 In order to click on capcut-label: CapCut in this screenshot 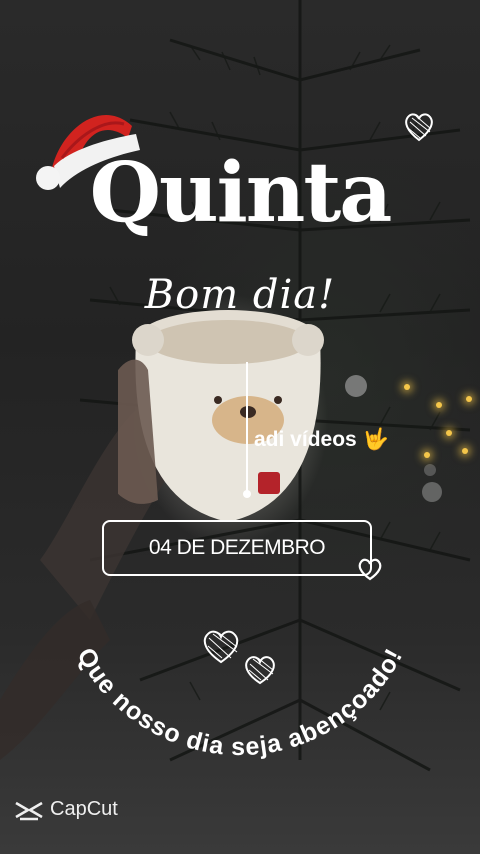, I will do `click(84, 809)`.